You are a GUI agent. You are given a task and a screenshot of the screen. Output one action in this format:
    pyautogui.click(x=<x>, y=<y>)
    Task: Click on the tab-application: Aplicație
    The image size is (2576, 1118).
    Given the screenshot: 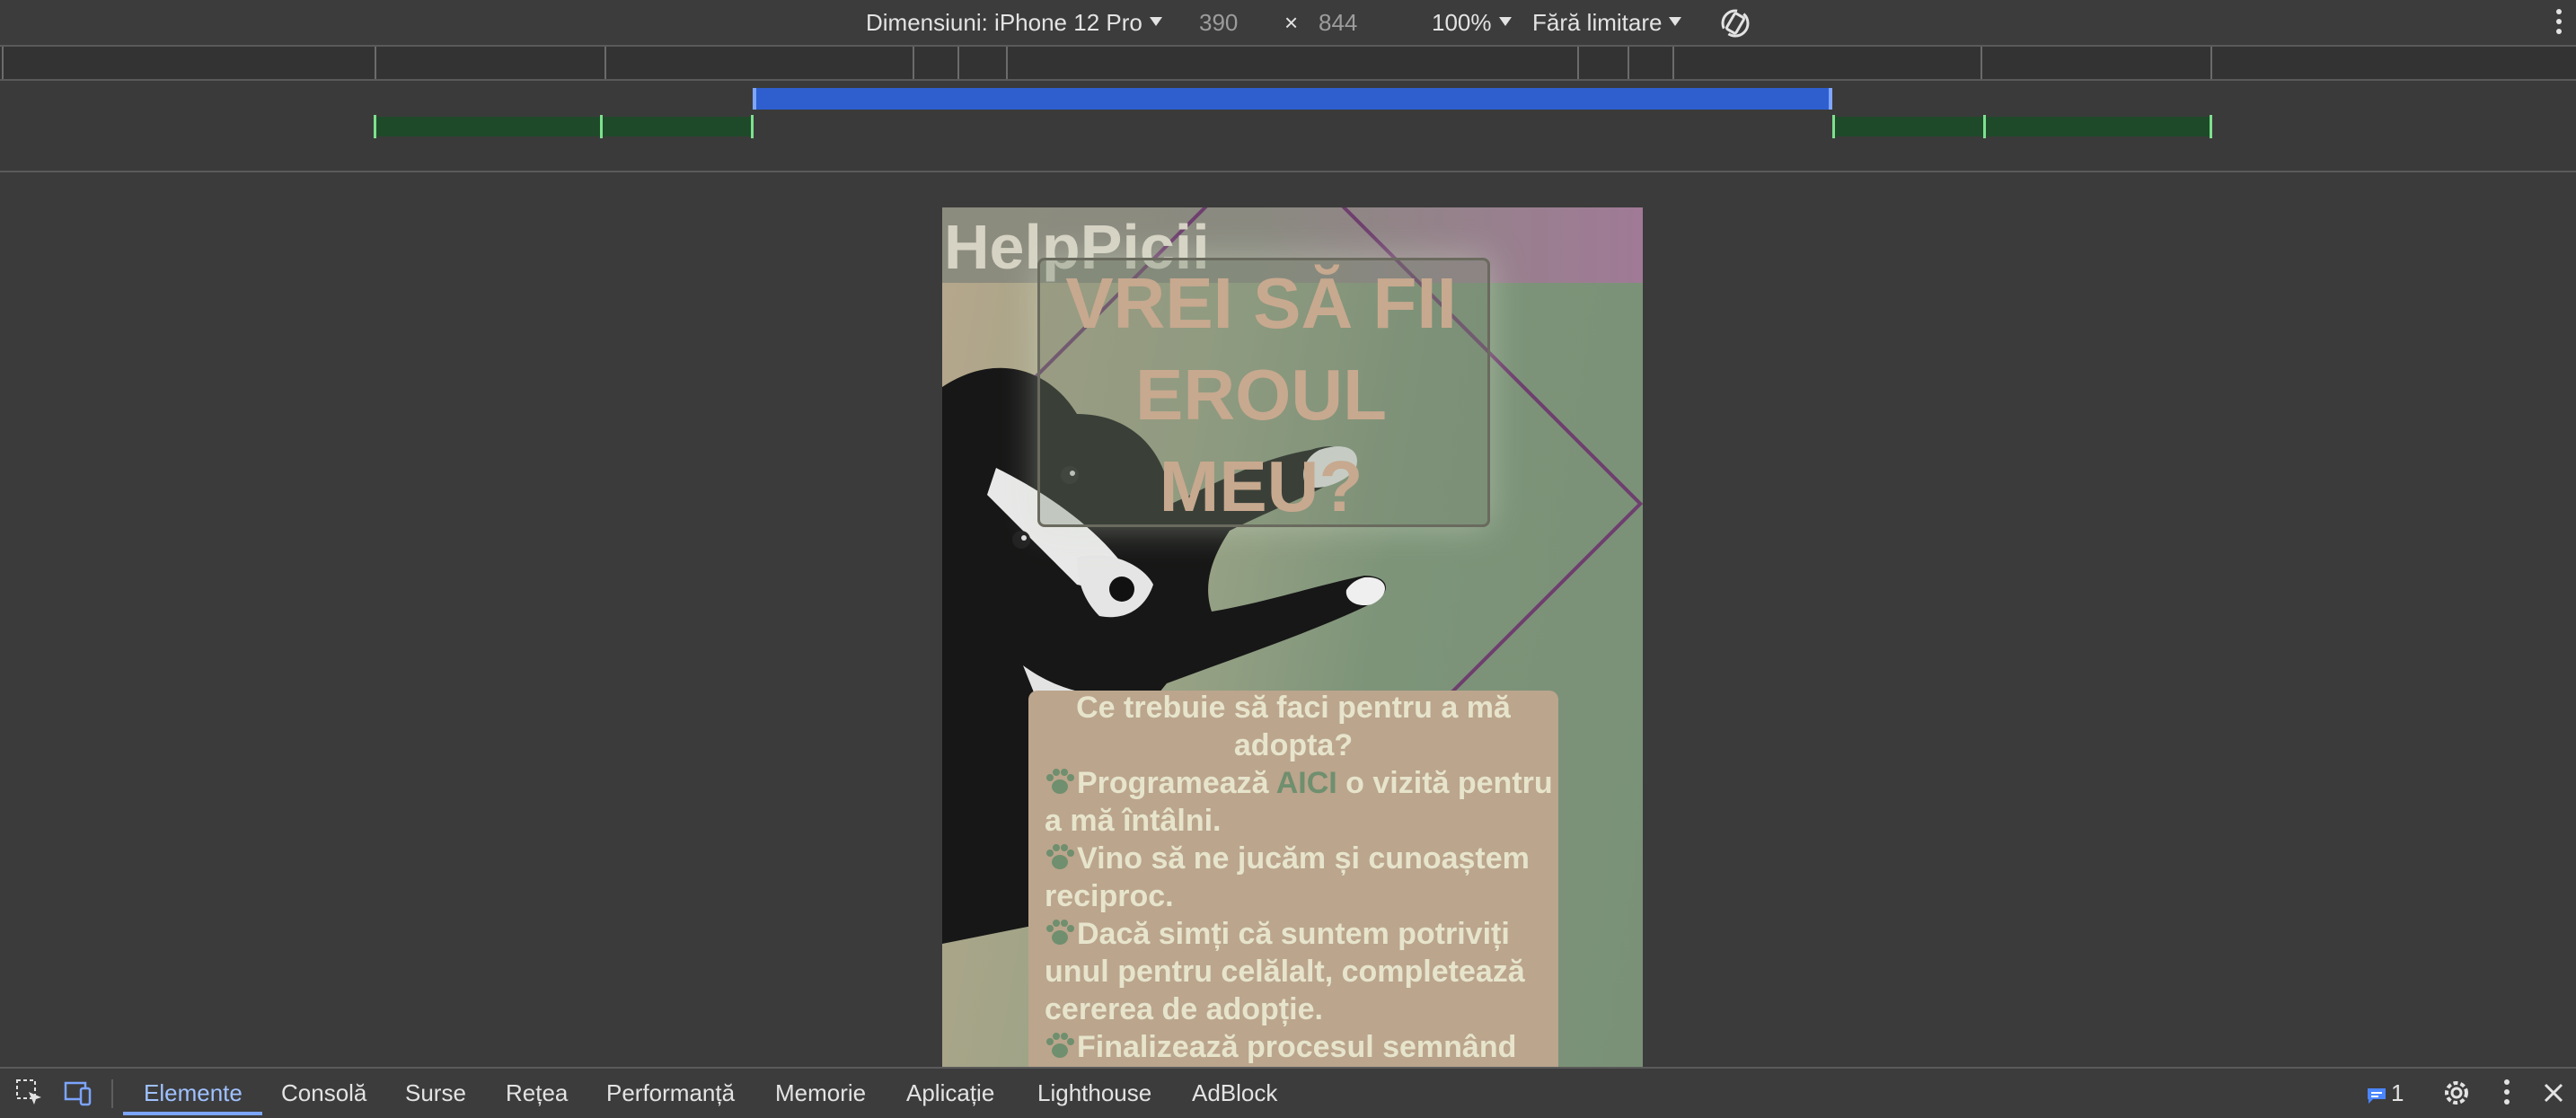 What is the action you would take?
    pyautogui.click(x=950, y=1093)
    